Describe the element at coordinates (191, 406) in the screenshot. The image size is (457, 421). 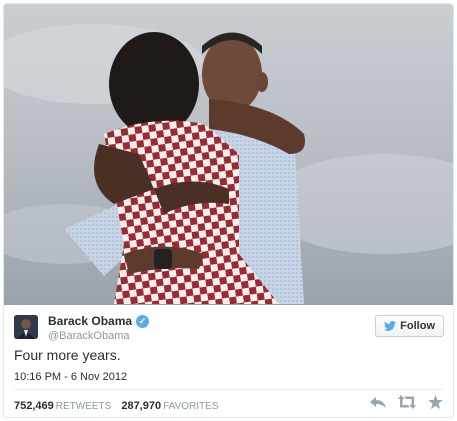
I see `favorites-label: FAVORITES` at that location.